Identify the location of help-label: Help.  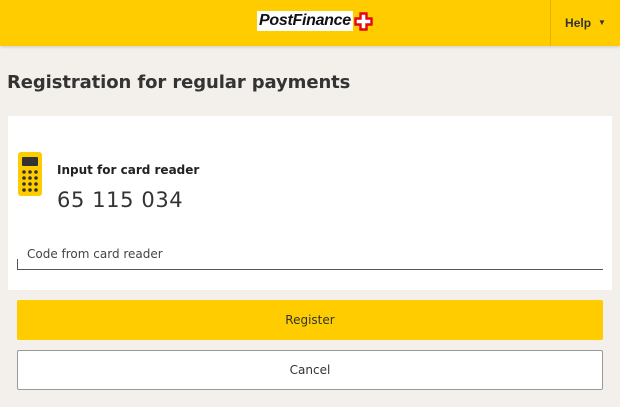
(578, 23).